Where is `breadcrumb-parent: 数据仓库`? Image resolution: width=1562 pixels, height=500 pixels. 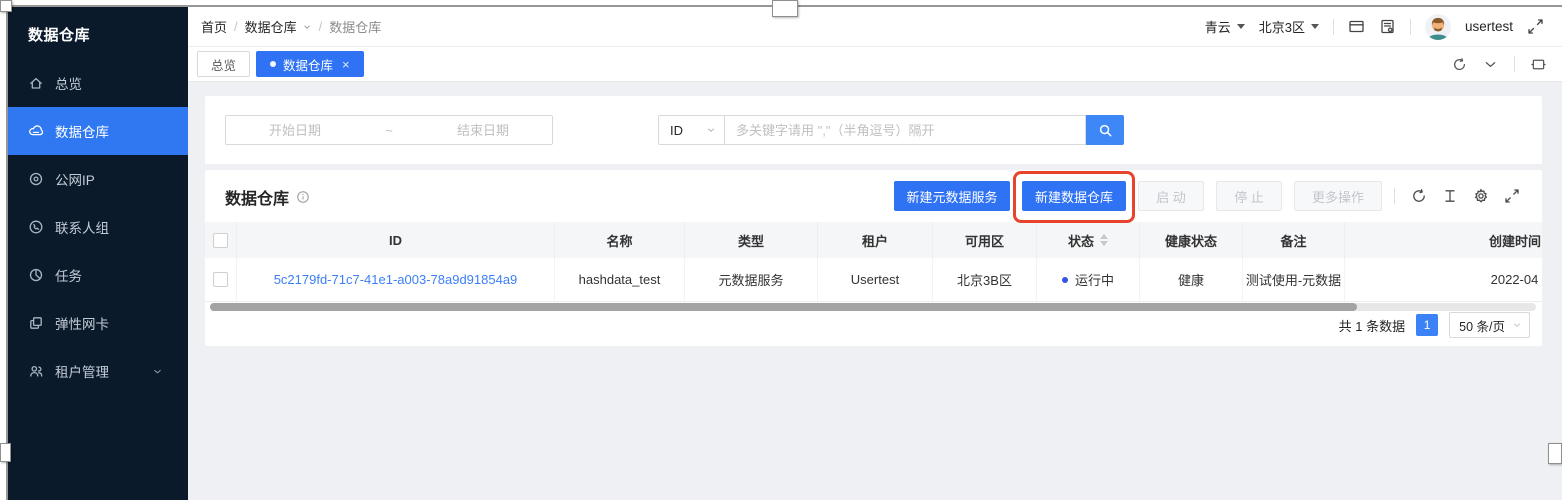 breadcrumb-parent: 数据仓库 is located at coordinates (271, 26).